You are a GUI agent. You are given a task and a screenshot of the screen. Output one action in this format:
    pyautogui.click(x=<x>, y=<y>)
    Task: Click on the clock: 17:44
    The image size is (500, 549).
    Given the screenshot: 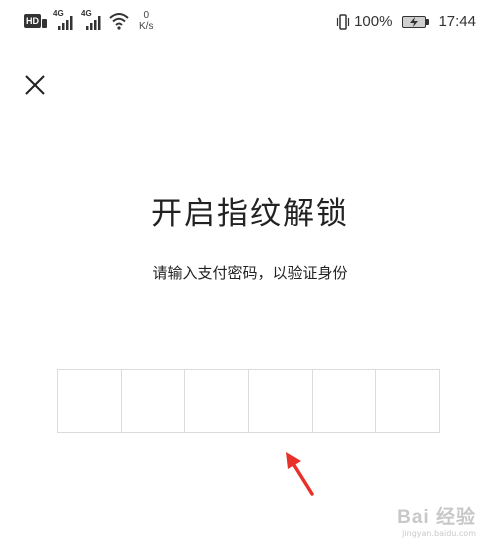 What is the action you would take?
    pyautogui.click(x=457, y=21)
    